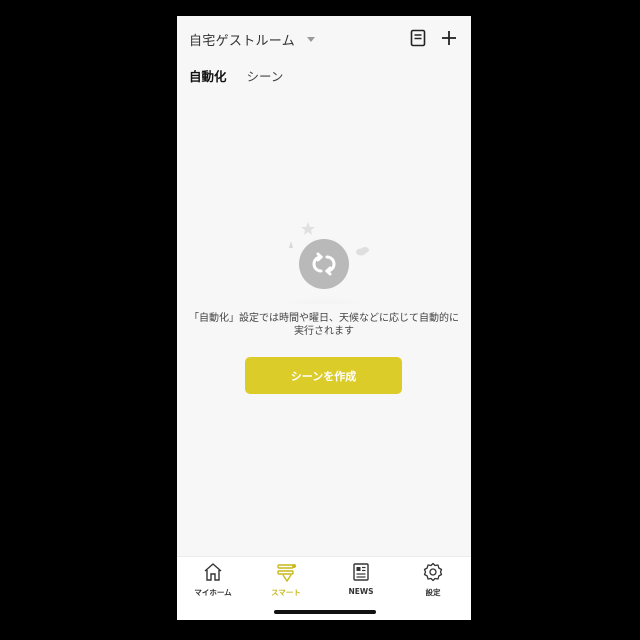  I want to click on smart-icon, so click(286, 572).